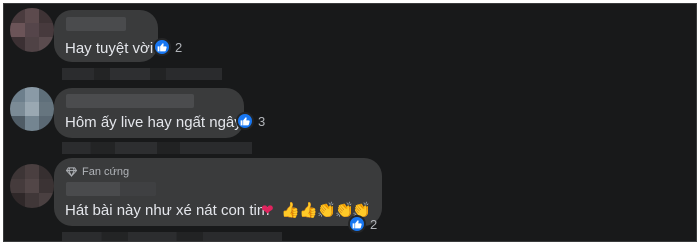 The image size is (700, 245). I want to click on heart-emoji: ❤, so click(267, 210).